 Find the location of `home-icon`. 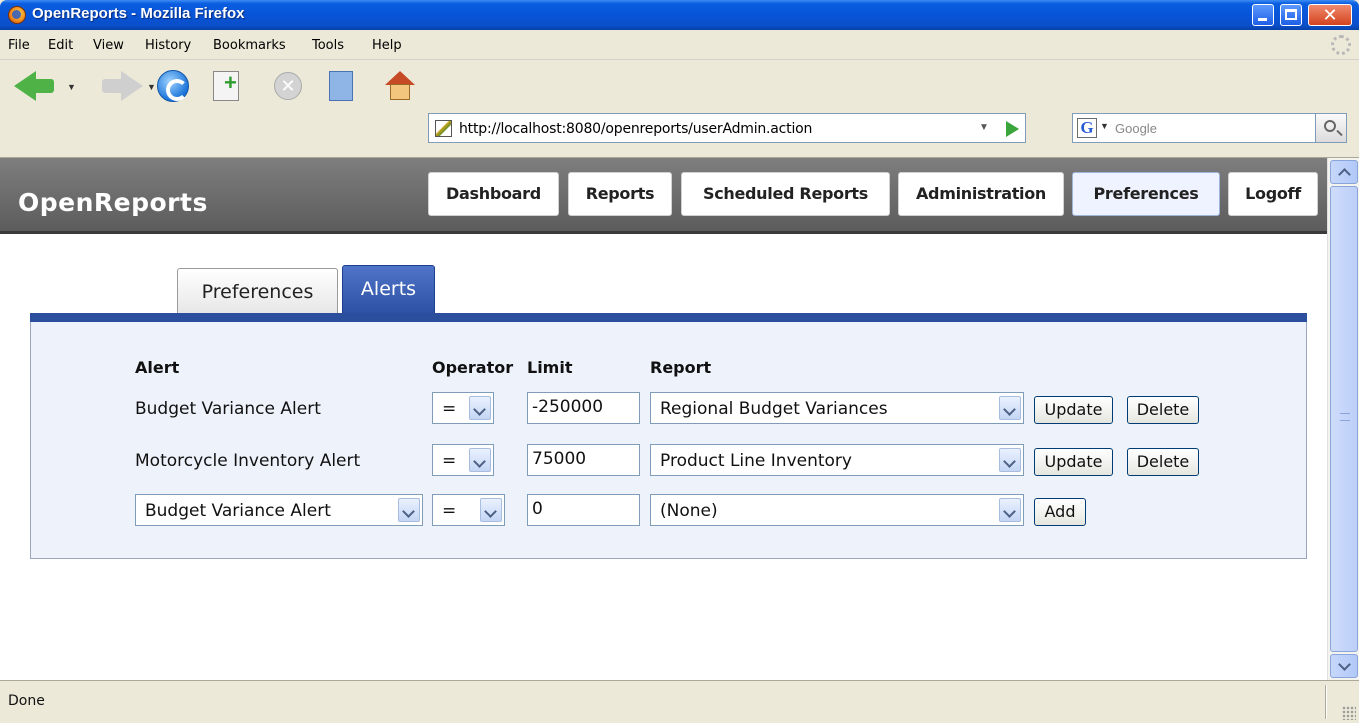

home-icon is located at coordinates (400, 86).